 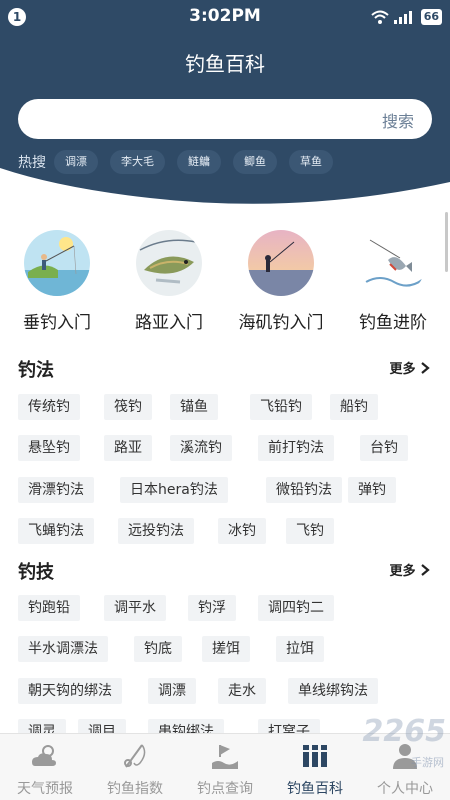 What do you see at coordinates (296, 608) in the screenshot?
I see `skill-chip: 调四钓二` at bounding box center [296, 608].